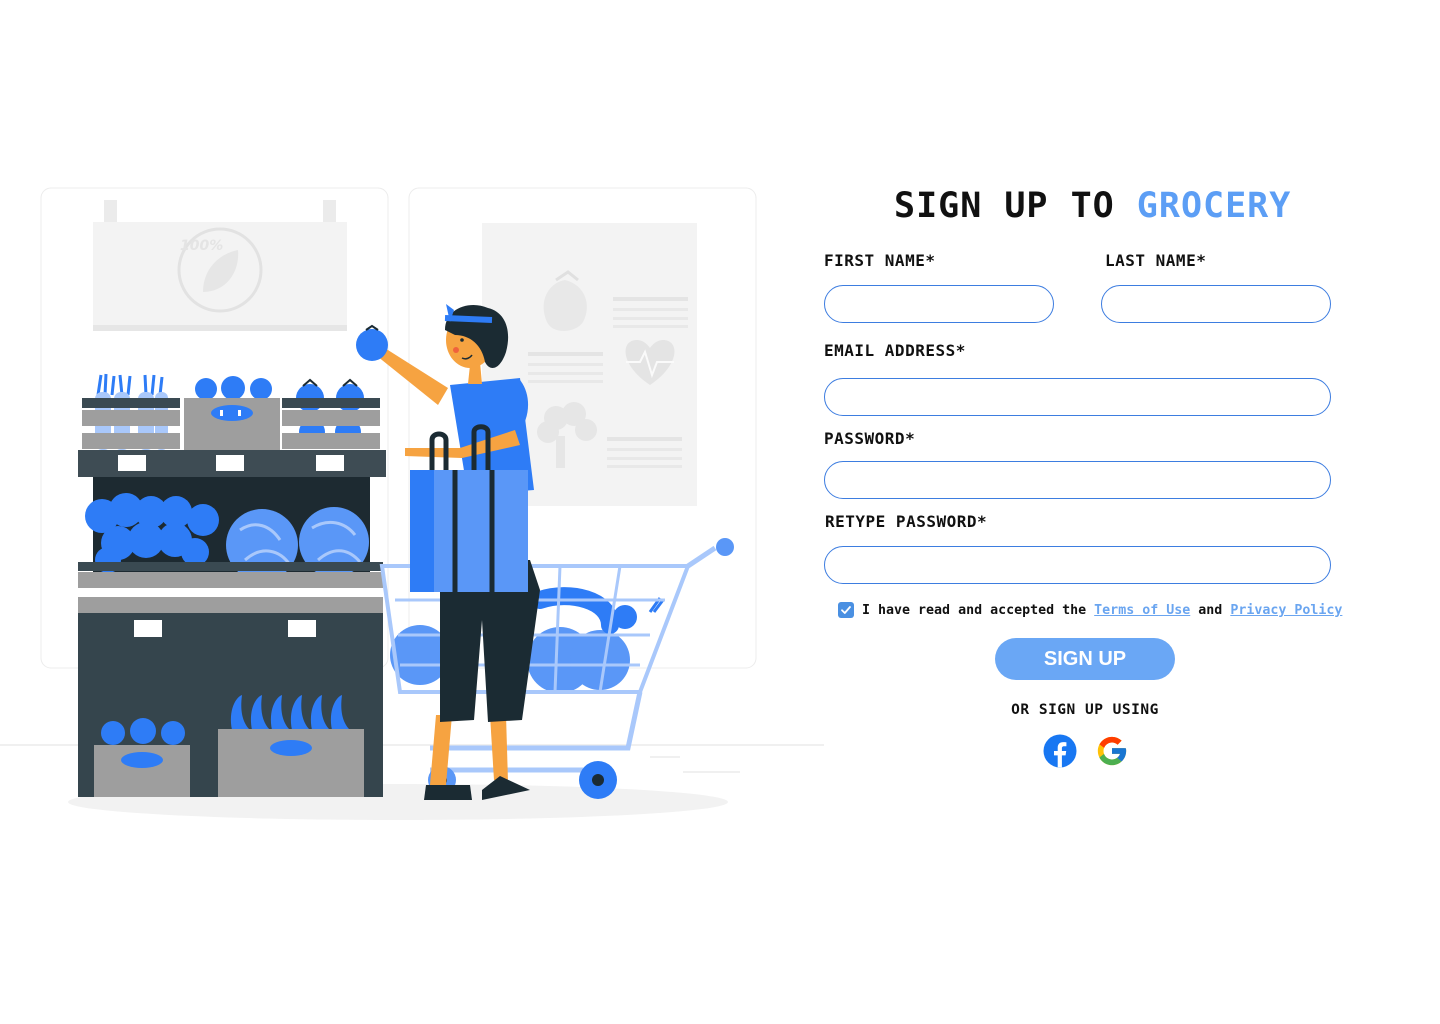 The height and width of the screenshot is (1024, 1440). Describe the element at coordinates (1077, 565) in the screenshot. I see `retype-password-input` at that location.